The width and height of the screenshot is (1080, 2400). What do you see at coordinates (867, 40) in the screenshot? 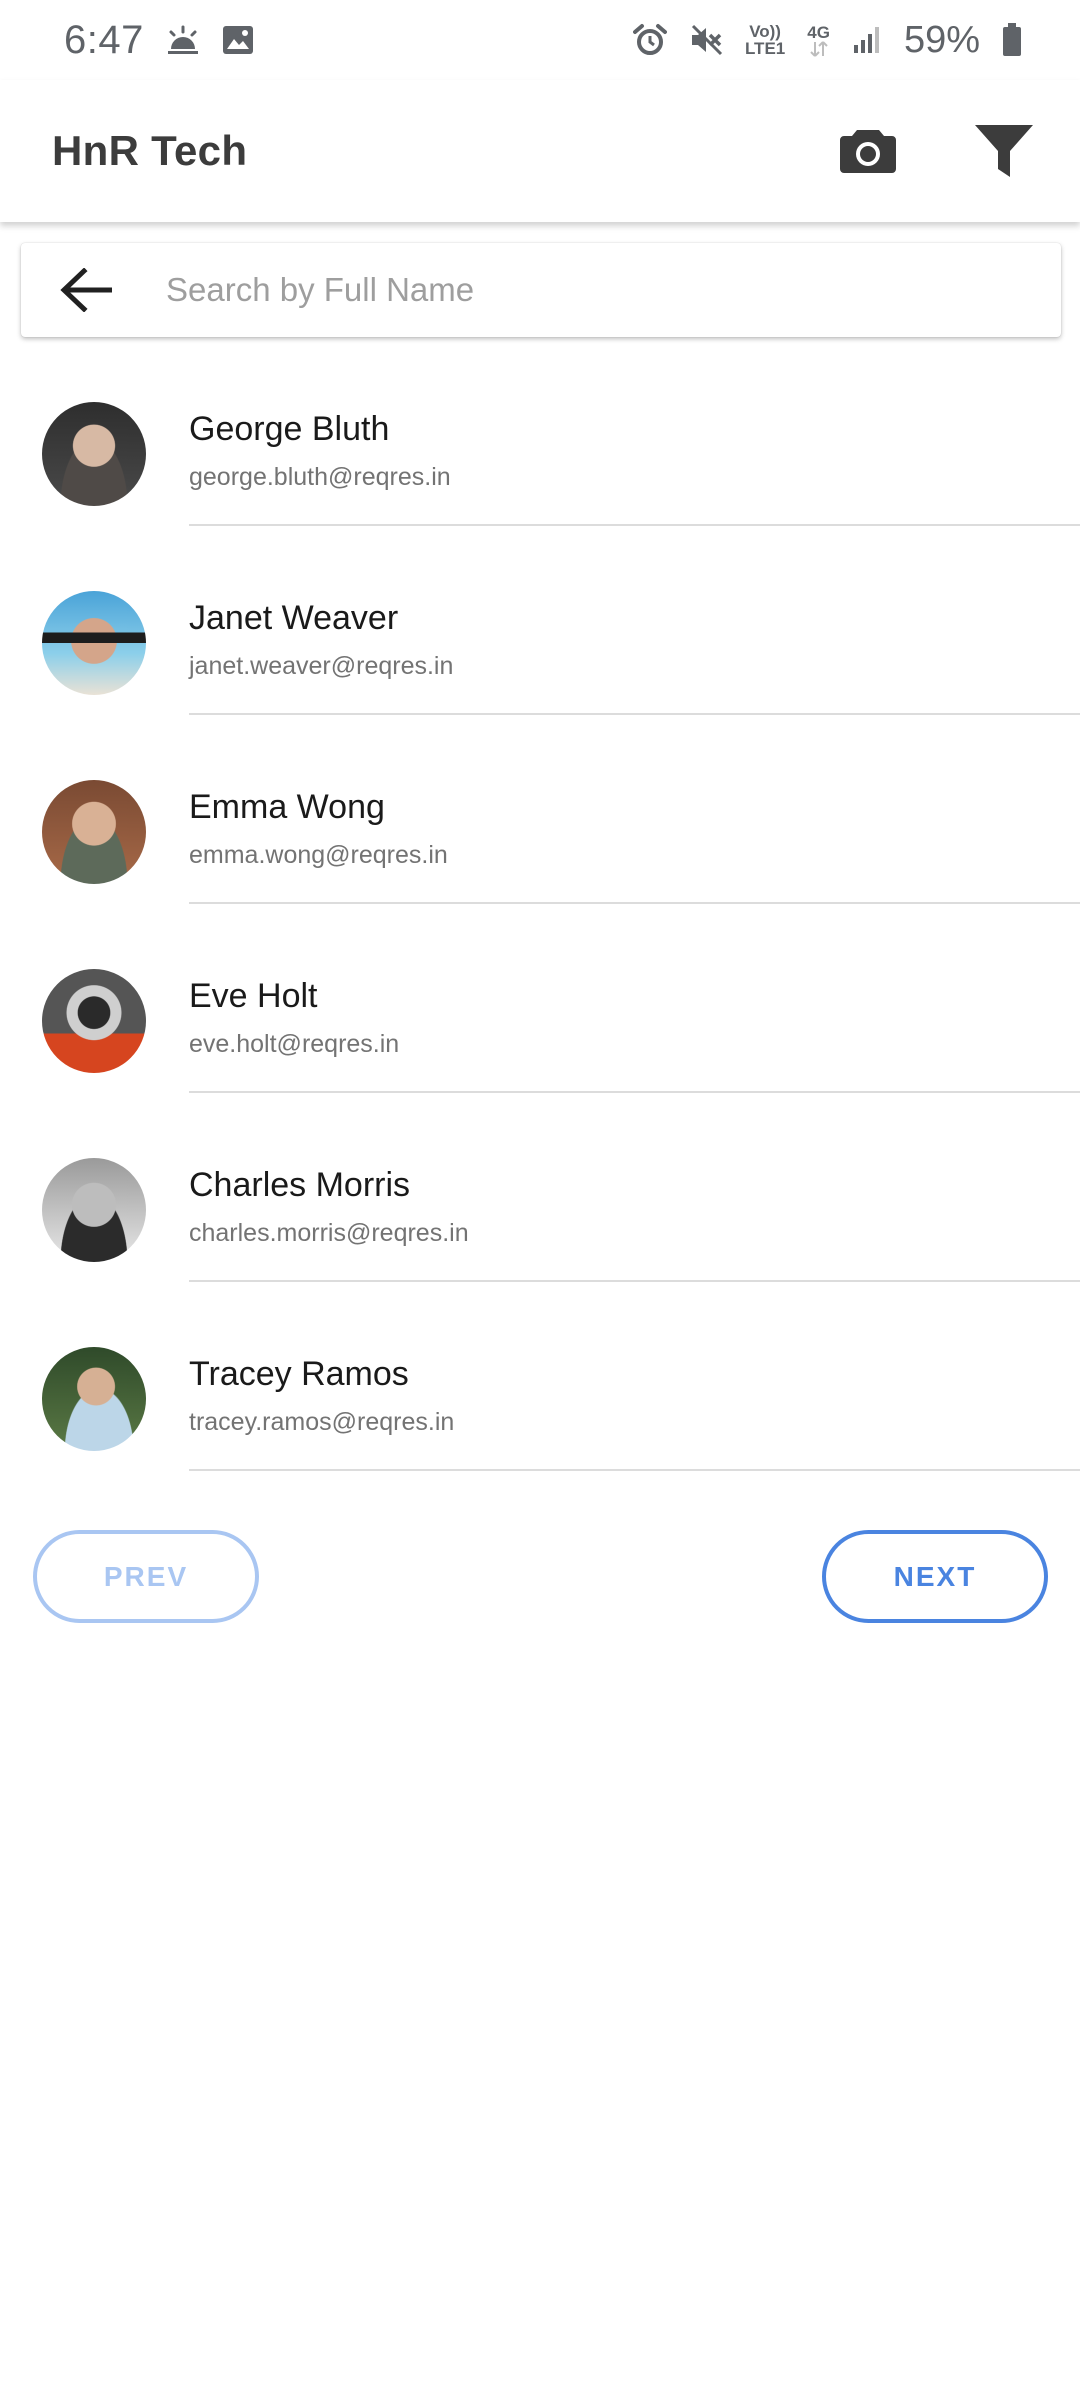
I see `signal-icon` at bounding box center [867, 40].